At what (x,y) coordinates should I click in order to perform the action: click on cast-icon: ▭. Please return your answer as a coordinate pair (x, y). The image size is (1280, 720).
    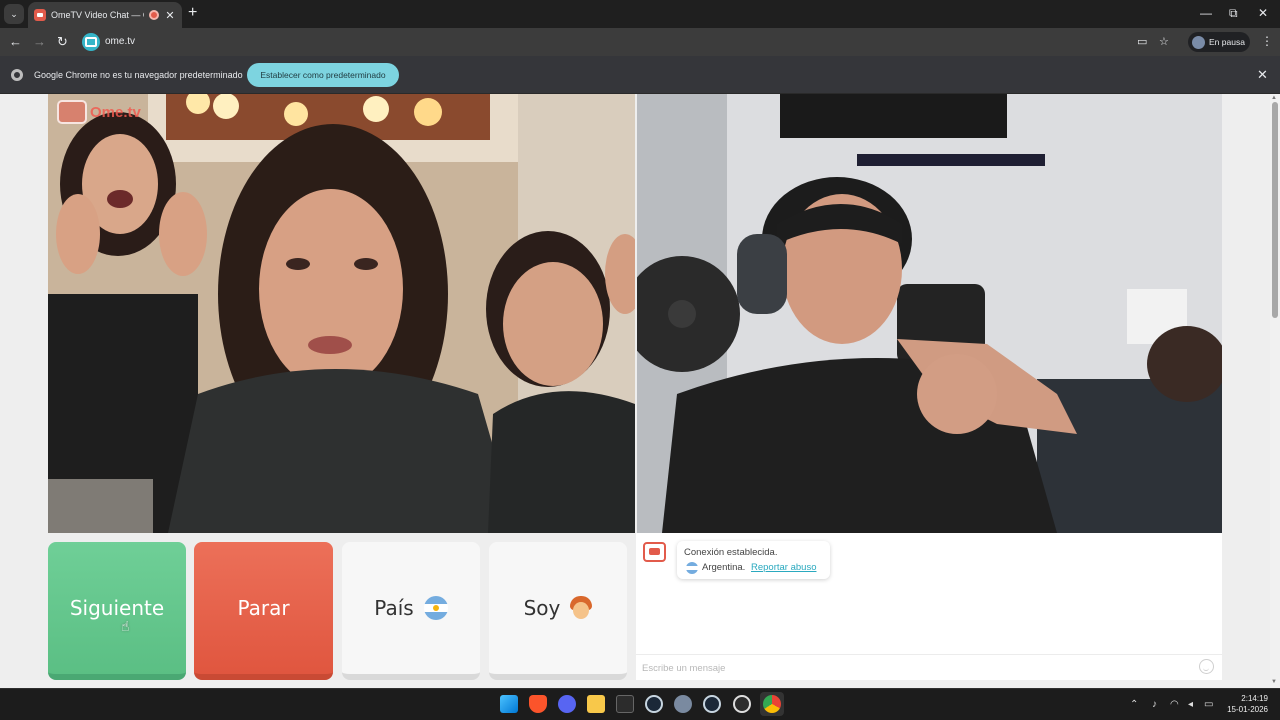
    Looking at the image, I should click on (1142, 41).